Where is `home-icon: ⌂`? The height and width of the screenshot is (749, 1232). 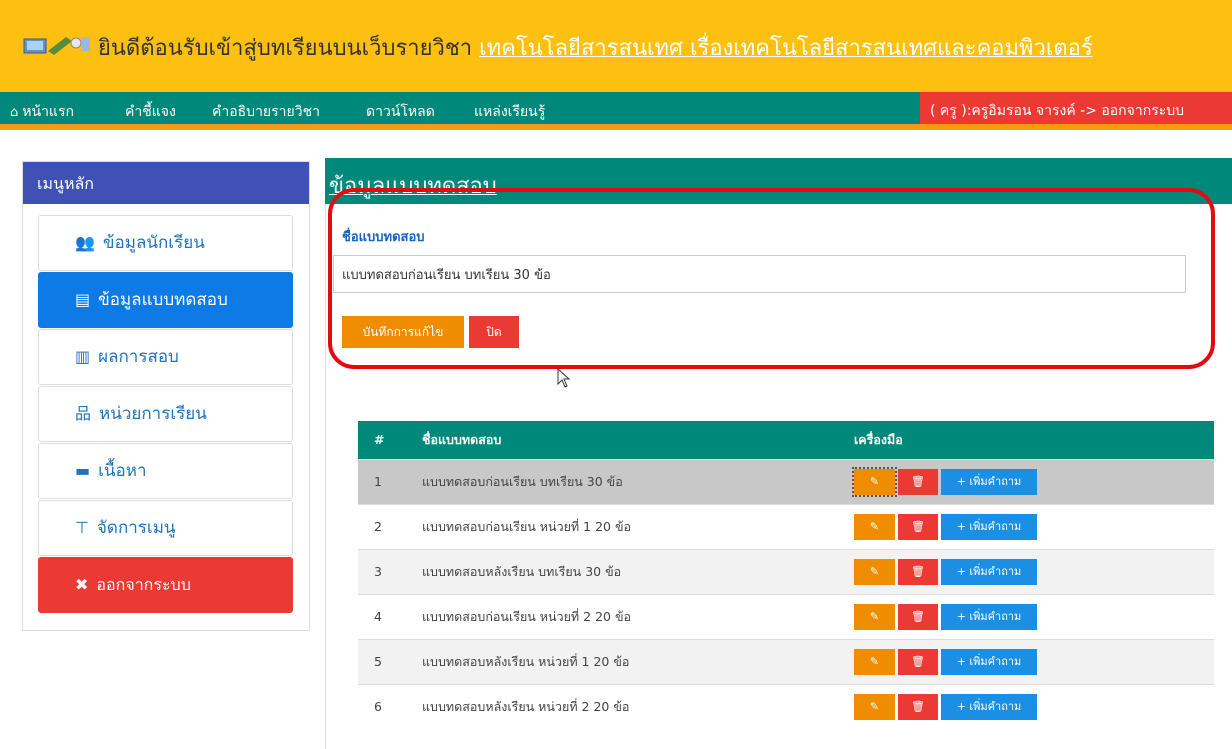 home-icon: ⌂ is located at coordinates (14, 112).